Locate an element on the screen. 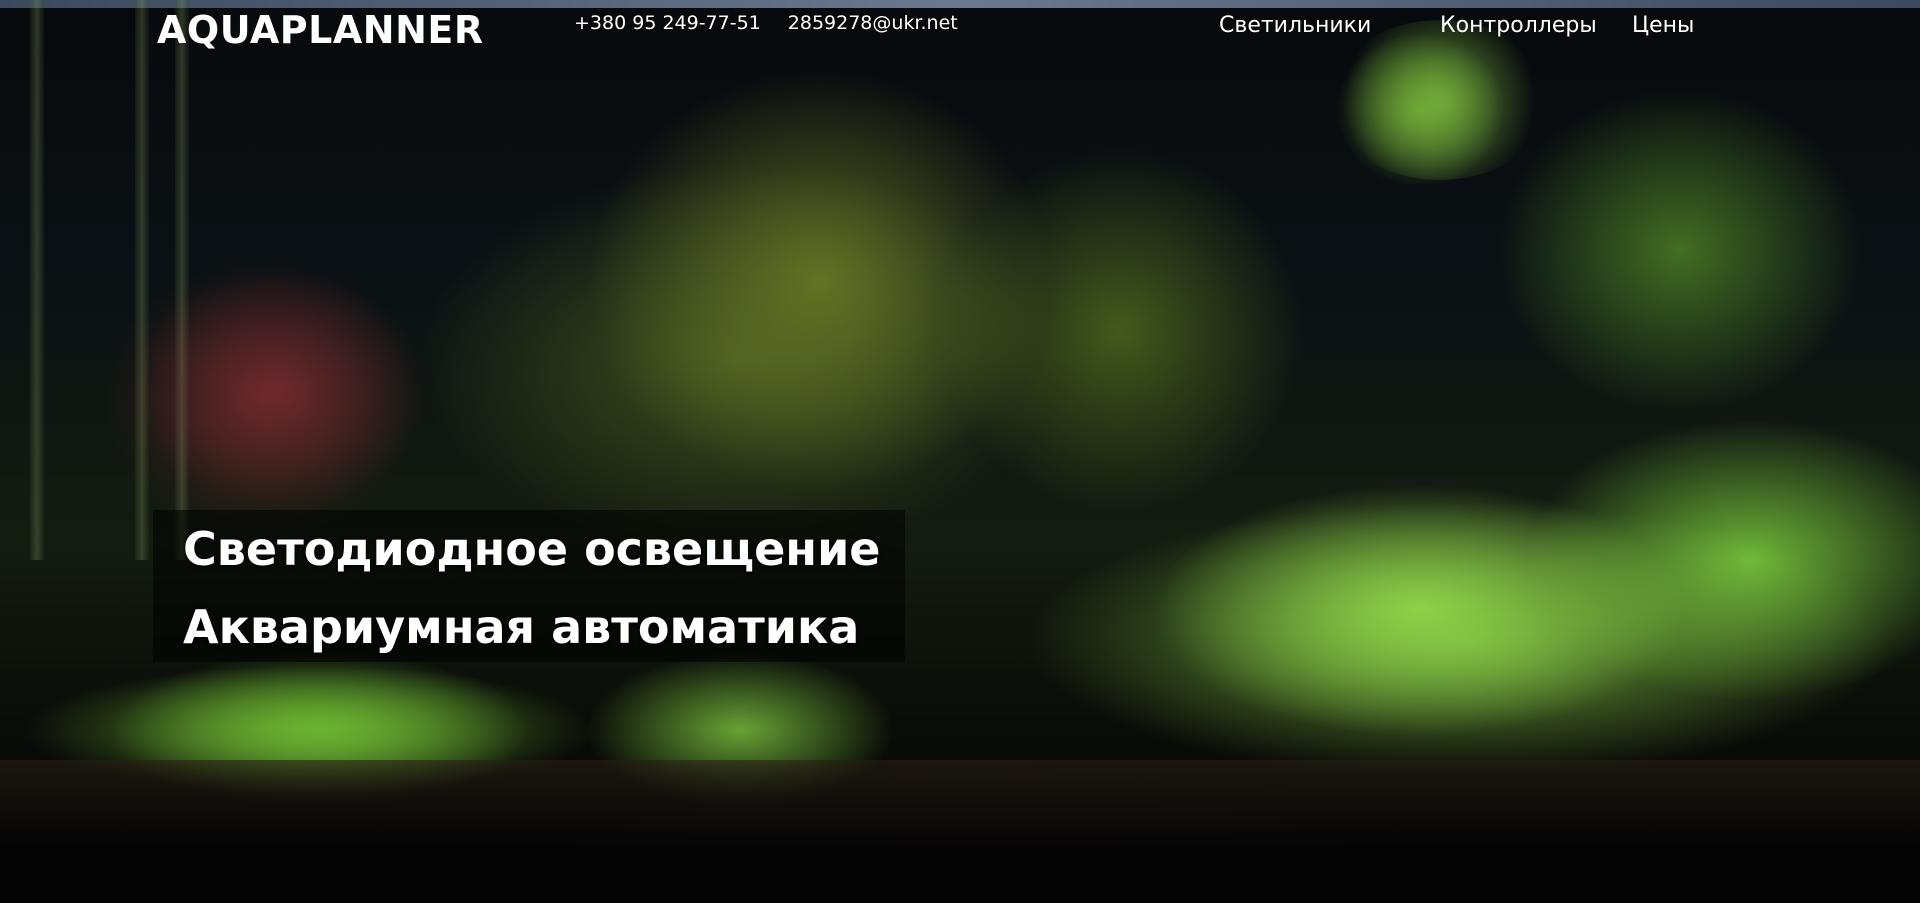 The width and height of the screenshot is (1920, 903). nav-link-controllers: Контроллеры is located at coordinates (1518, 25).